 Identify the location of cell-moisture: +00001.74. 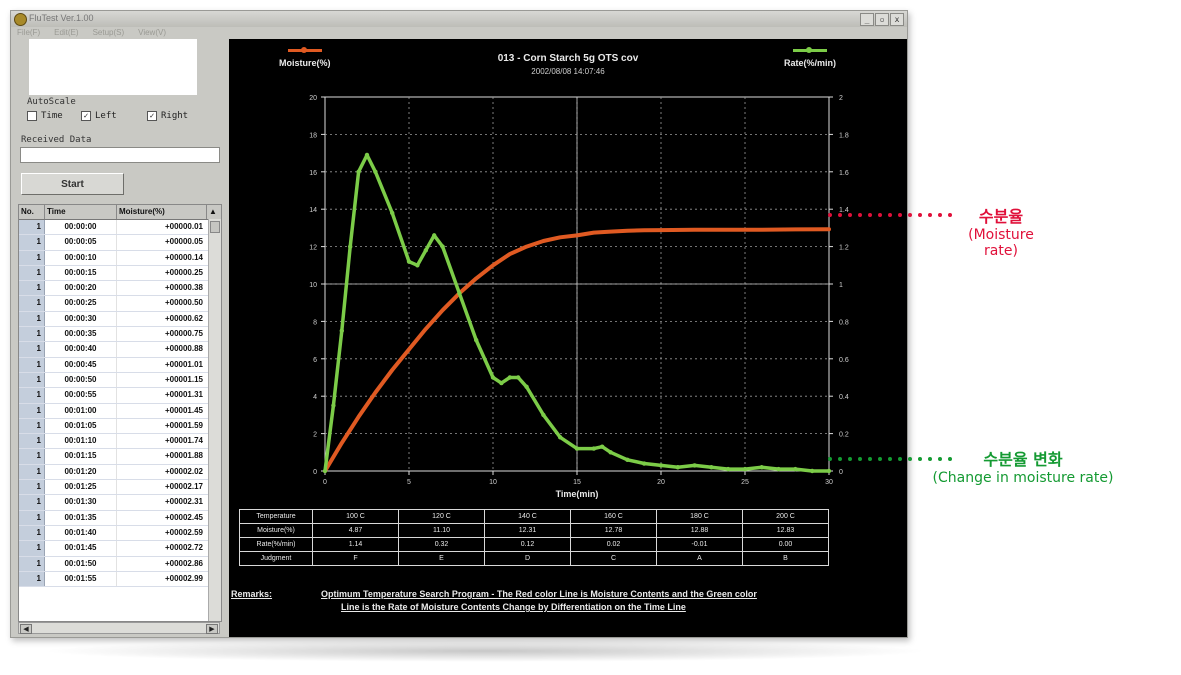
(183, 441).